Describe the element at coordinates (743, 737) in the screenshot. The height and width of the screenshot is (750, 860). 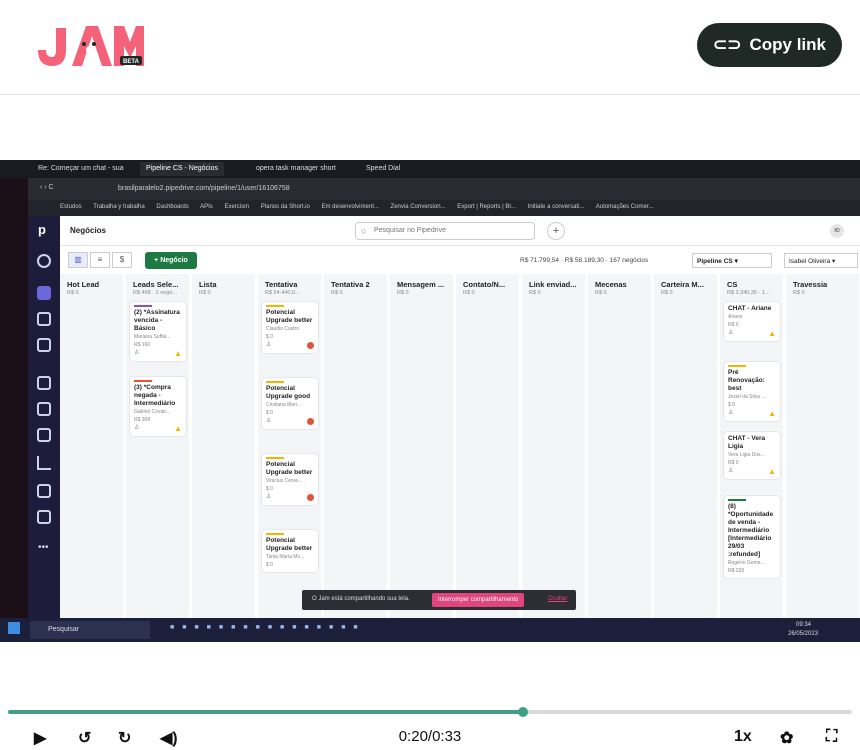
I see `playback-speed: 1x` at that location.